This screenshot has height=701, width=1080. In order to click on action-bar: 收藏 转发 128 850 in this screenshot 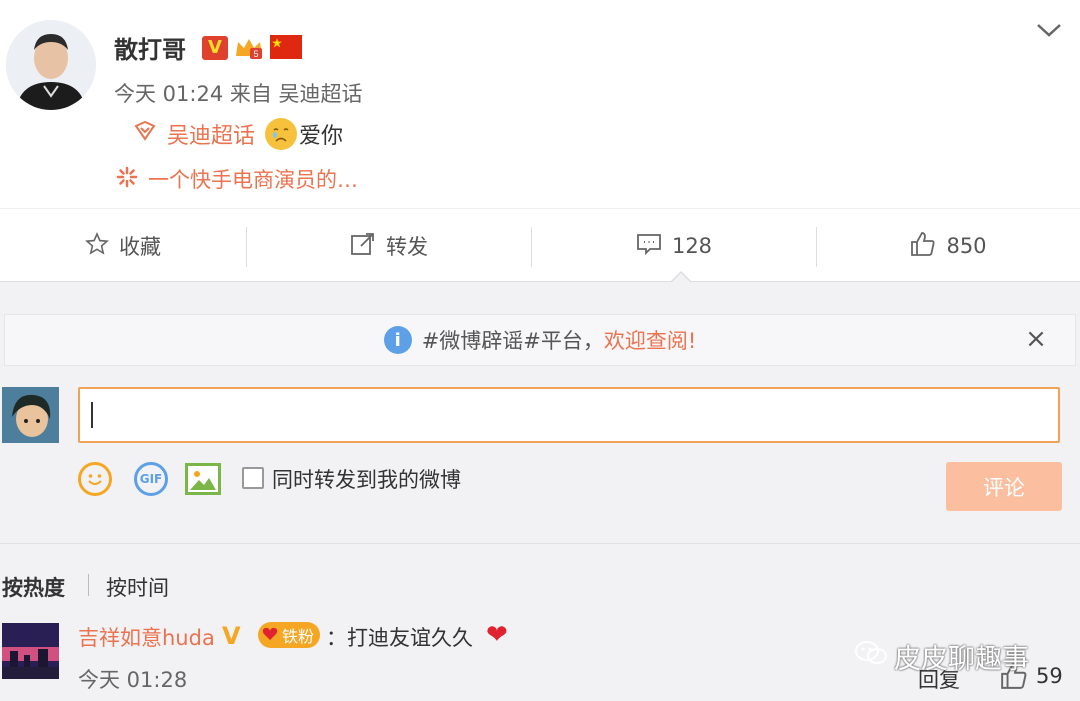, I will do `click(540, 245)`.